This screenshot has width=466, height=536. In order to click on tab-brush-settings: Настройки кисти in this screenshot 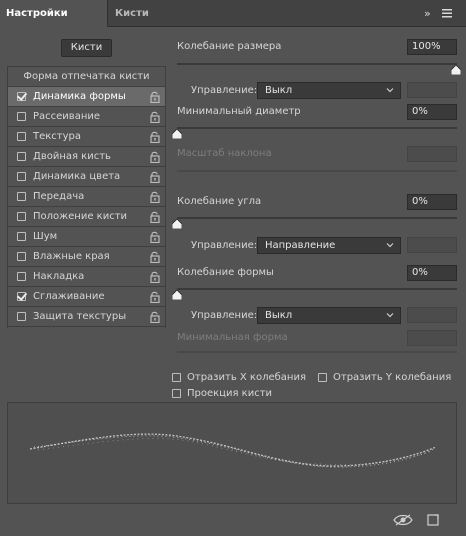, I will do `click(54, 23)`.